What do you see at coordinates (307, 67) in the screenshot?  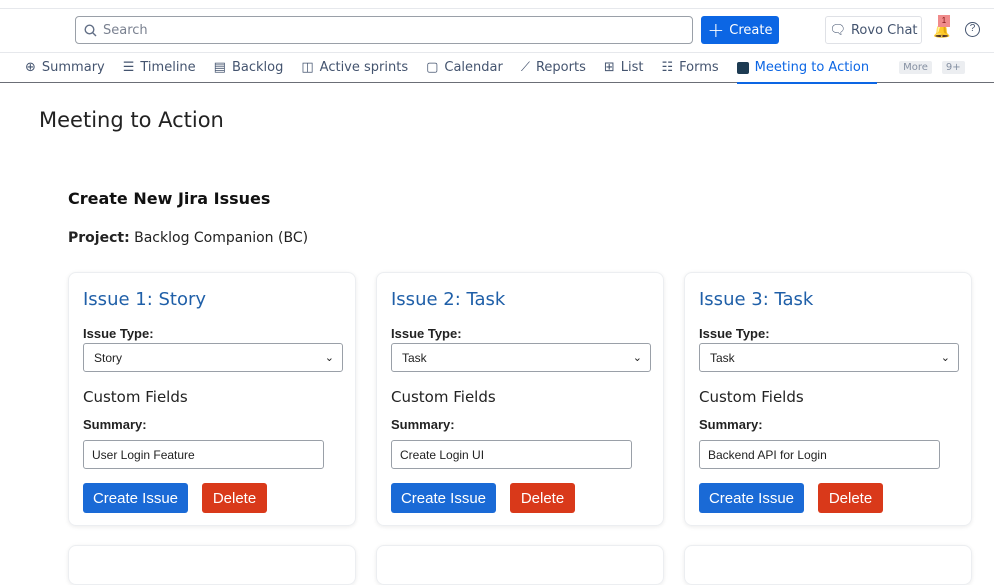 I see `board-icon: ◫` at bounding box center [307, 67].